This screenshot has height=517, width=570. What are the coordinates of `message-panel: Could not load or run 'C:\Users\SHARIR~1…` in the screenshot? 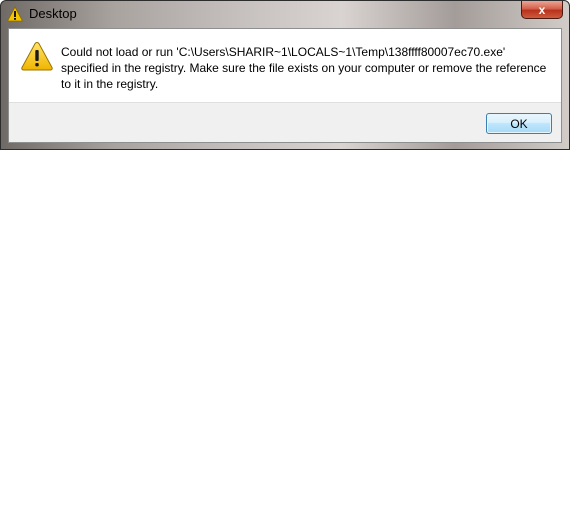 It's located at (285, 66).